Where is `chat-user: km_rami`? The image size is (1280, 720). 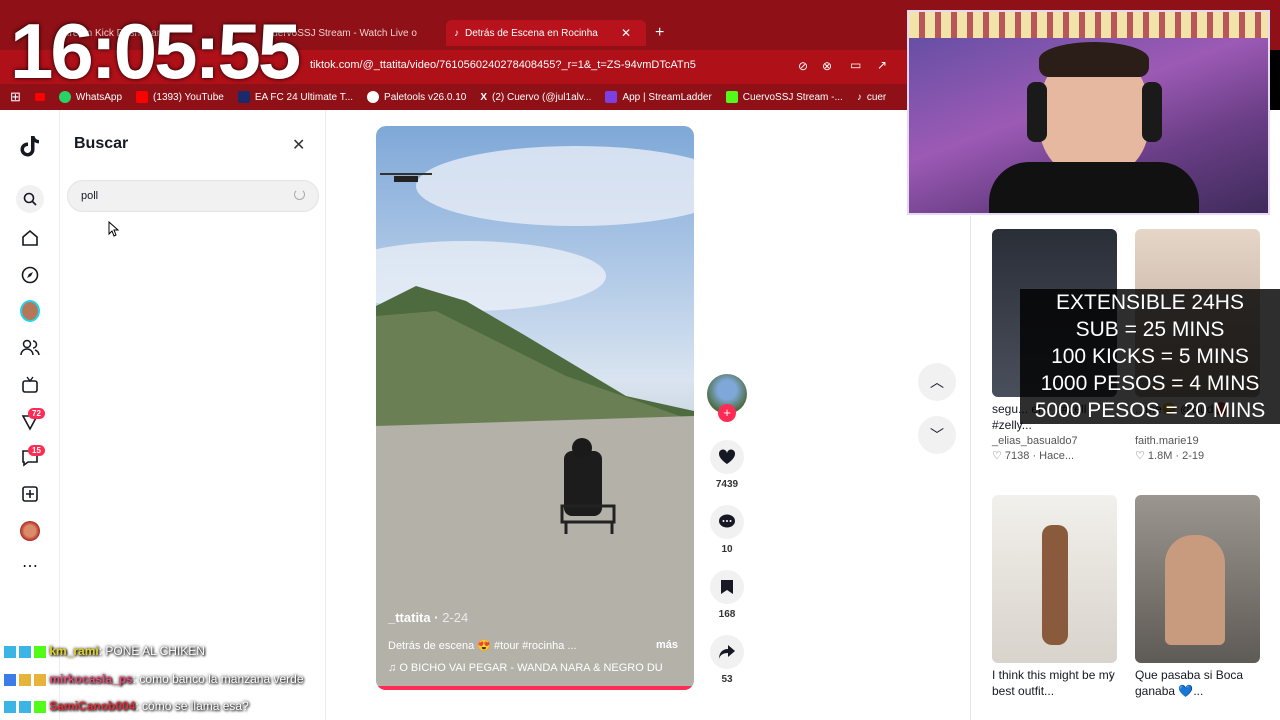
chat-user: km_rami is located at coordinates (74, 651).